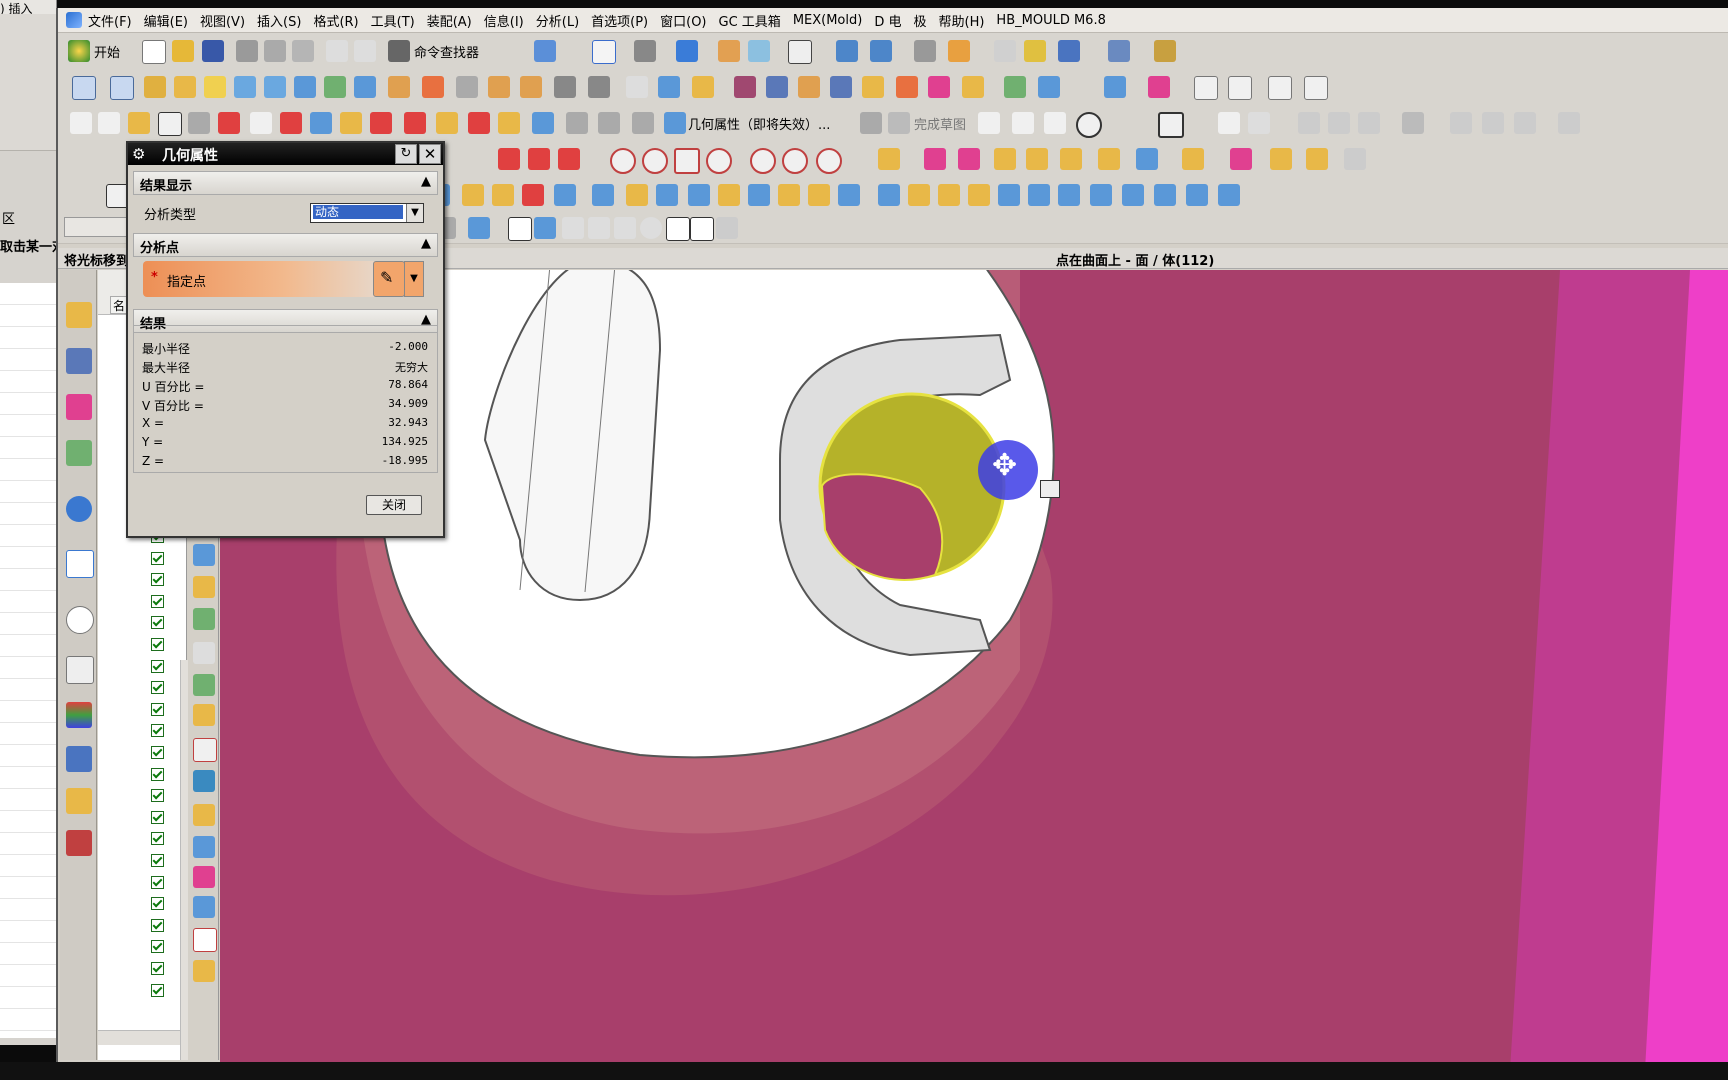 This screenshot has height=1080, width=1728. Describe the element at coordinates (110, 20) in the screenshot. I see `menu-file: 文件(F)` at that location.